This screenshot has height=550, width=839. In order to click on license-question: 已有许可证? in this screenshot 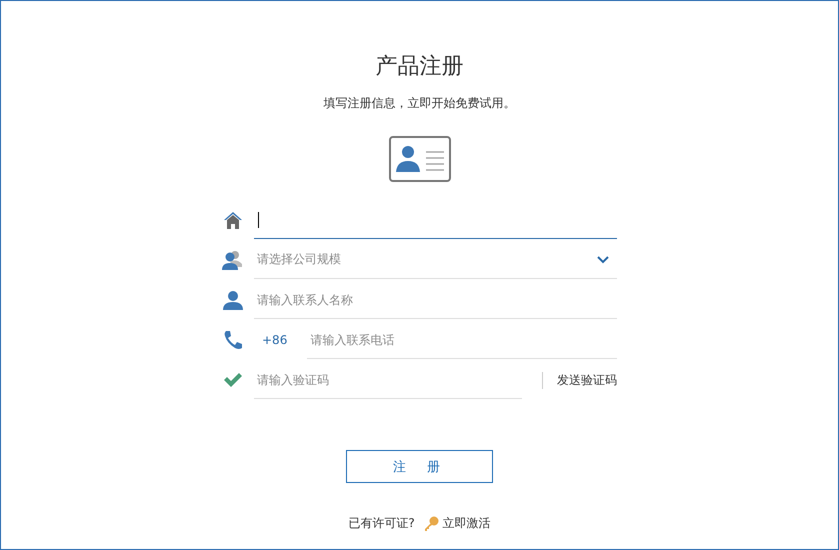, I will do `click(381, 523)`.